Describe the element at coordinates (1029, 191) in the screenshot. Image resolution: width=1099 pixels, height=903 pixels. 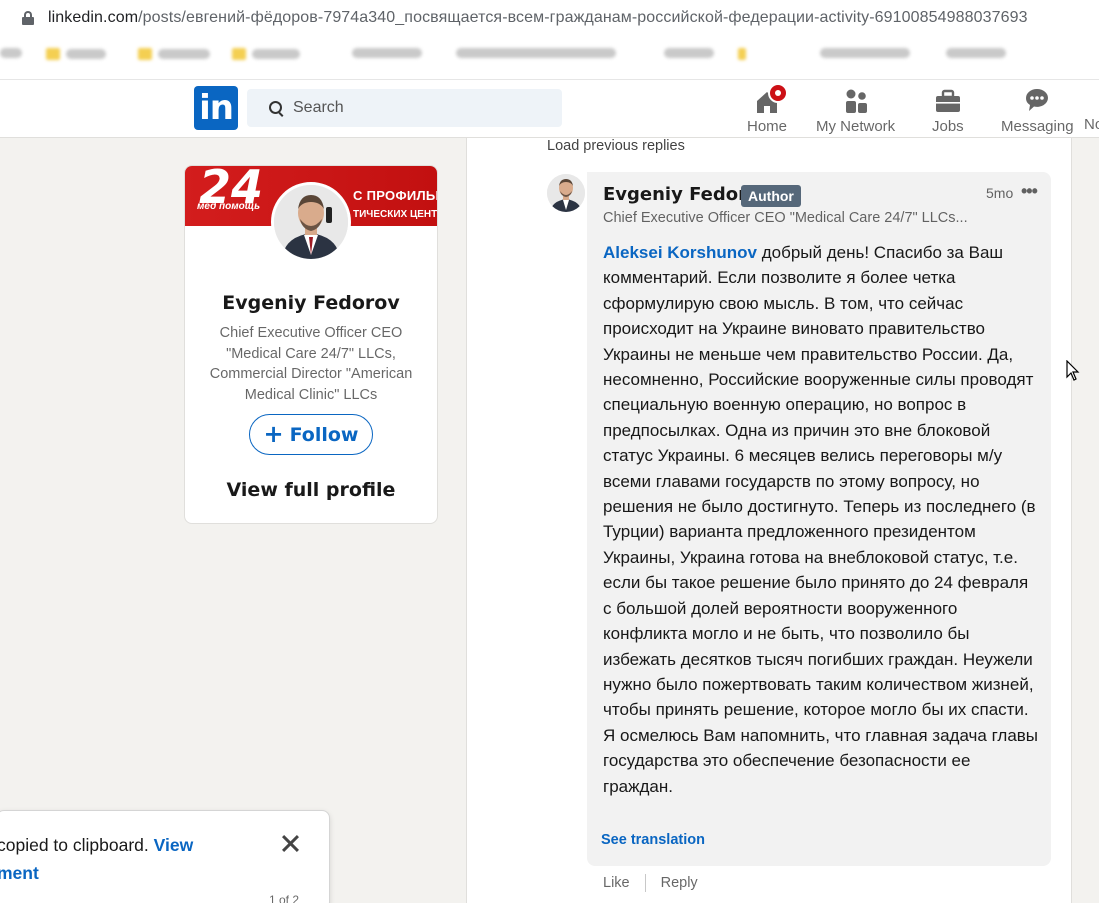
I see `more-options-icon: •••` at that location.